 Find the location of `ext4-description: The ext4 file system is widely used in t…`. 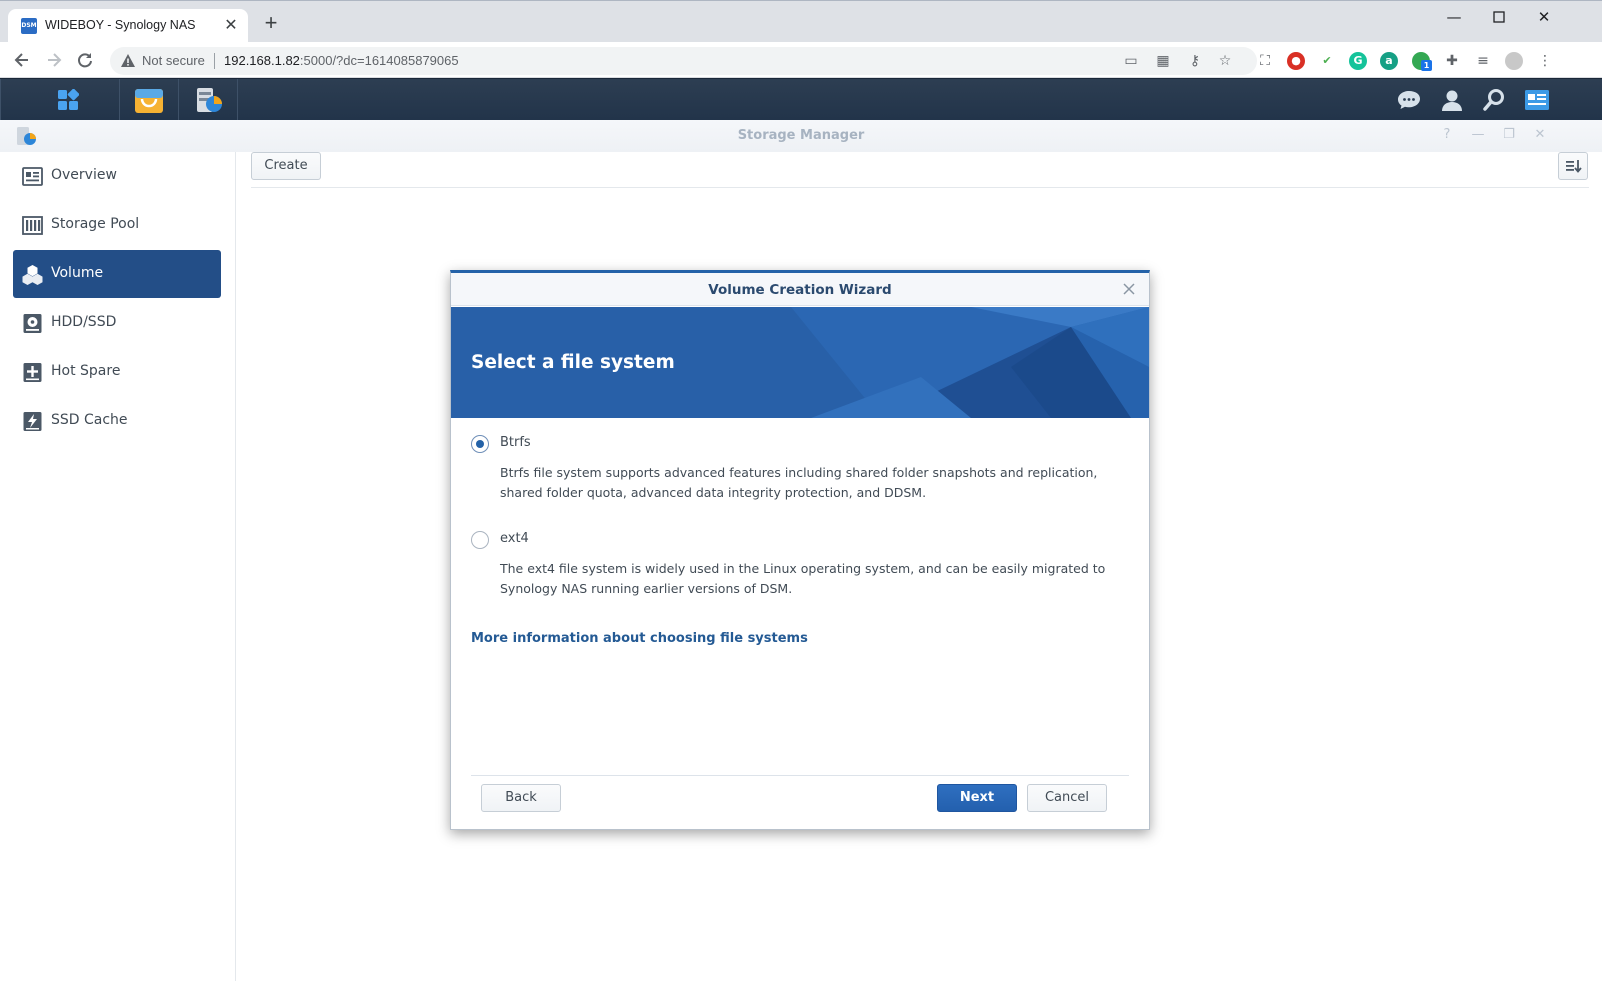

ext4-description: The ext4 file system is widely used in t… is located at coordinates (803, 578).